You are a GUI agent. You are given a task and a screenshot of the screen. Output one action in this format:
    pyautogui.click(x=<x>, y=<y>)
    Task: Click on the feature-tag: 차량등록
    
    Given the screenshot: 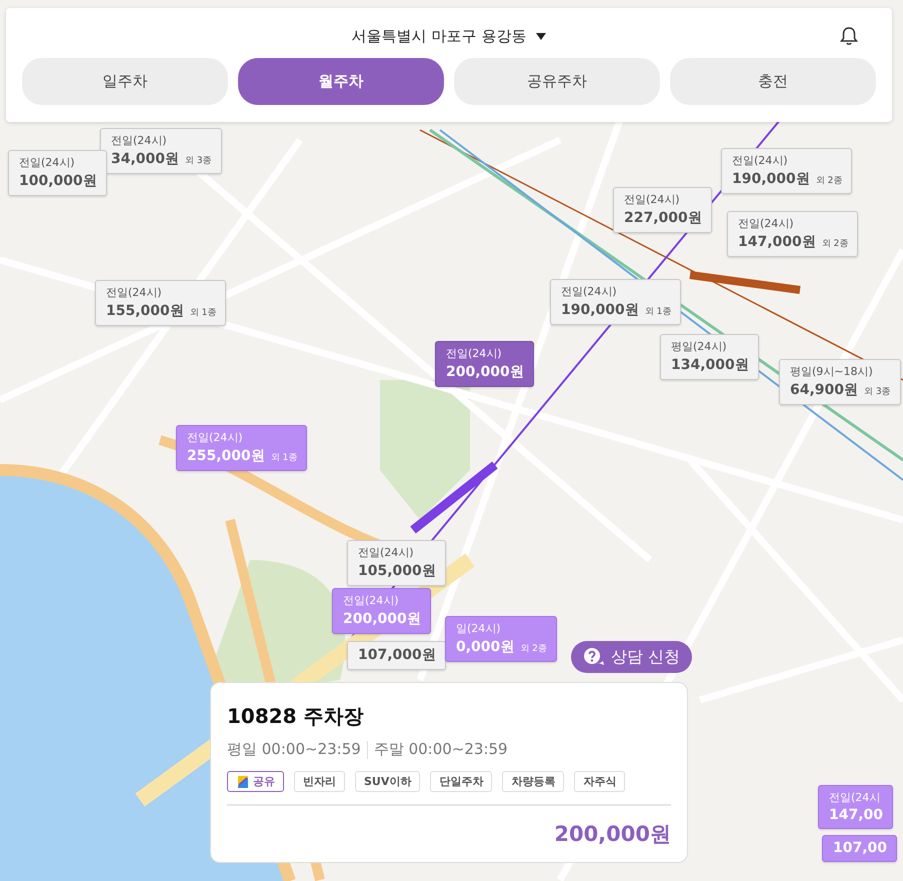 What is the action you would take?
    pyautogui.click(x=533, y=781)
    